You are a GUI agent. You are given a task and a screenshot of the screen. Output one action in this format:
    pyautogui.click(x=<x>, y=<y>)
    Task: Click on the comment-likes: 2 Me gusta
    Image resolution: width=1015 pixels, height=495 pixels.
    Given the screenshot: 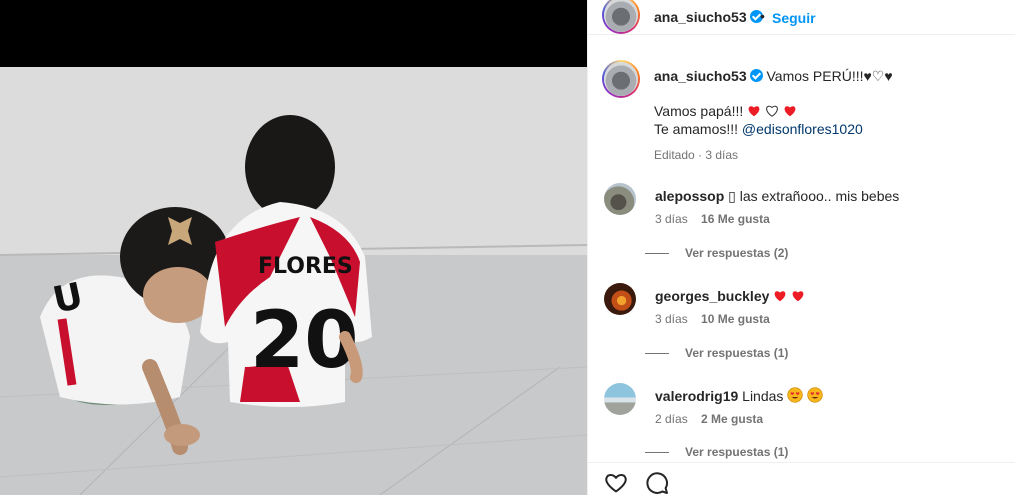 What is the action you would take?
    pyautogui.click(x=732, y=419)
    